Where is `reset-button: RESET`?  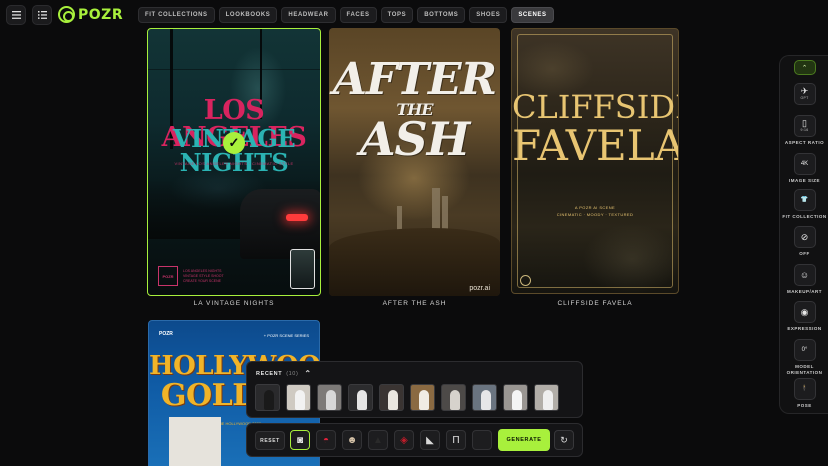 reset-button: RESET is located at coordinates (270, 440).